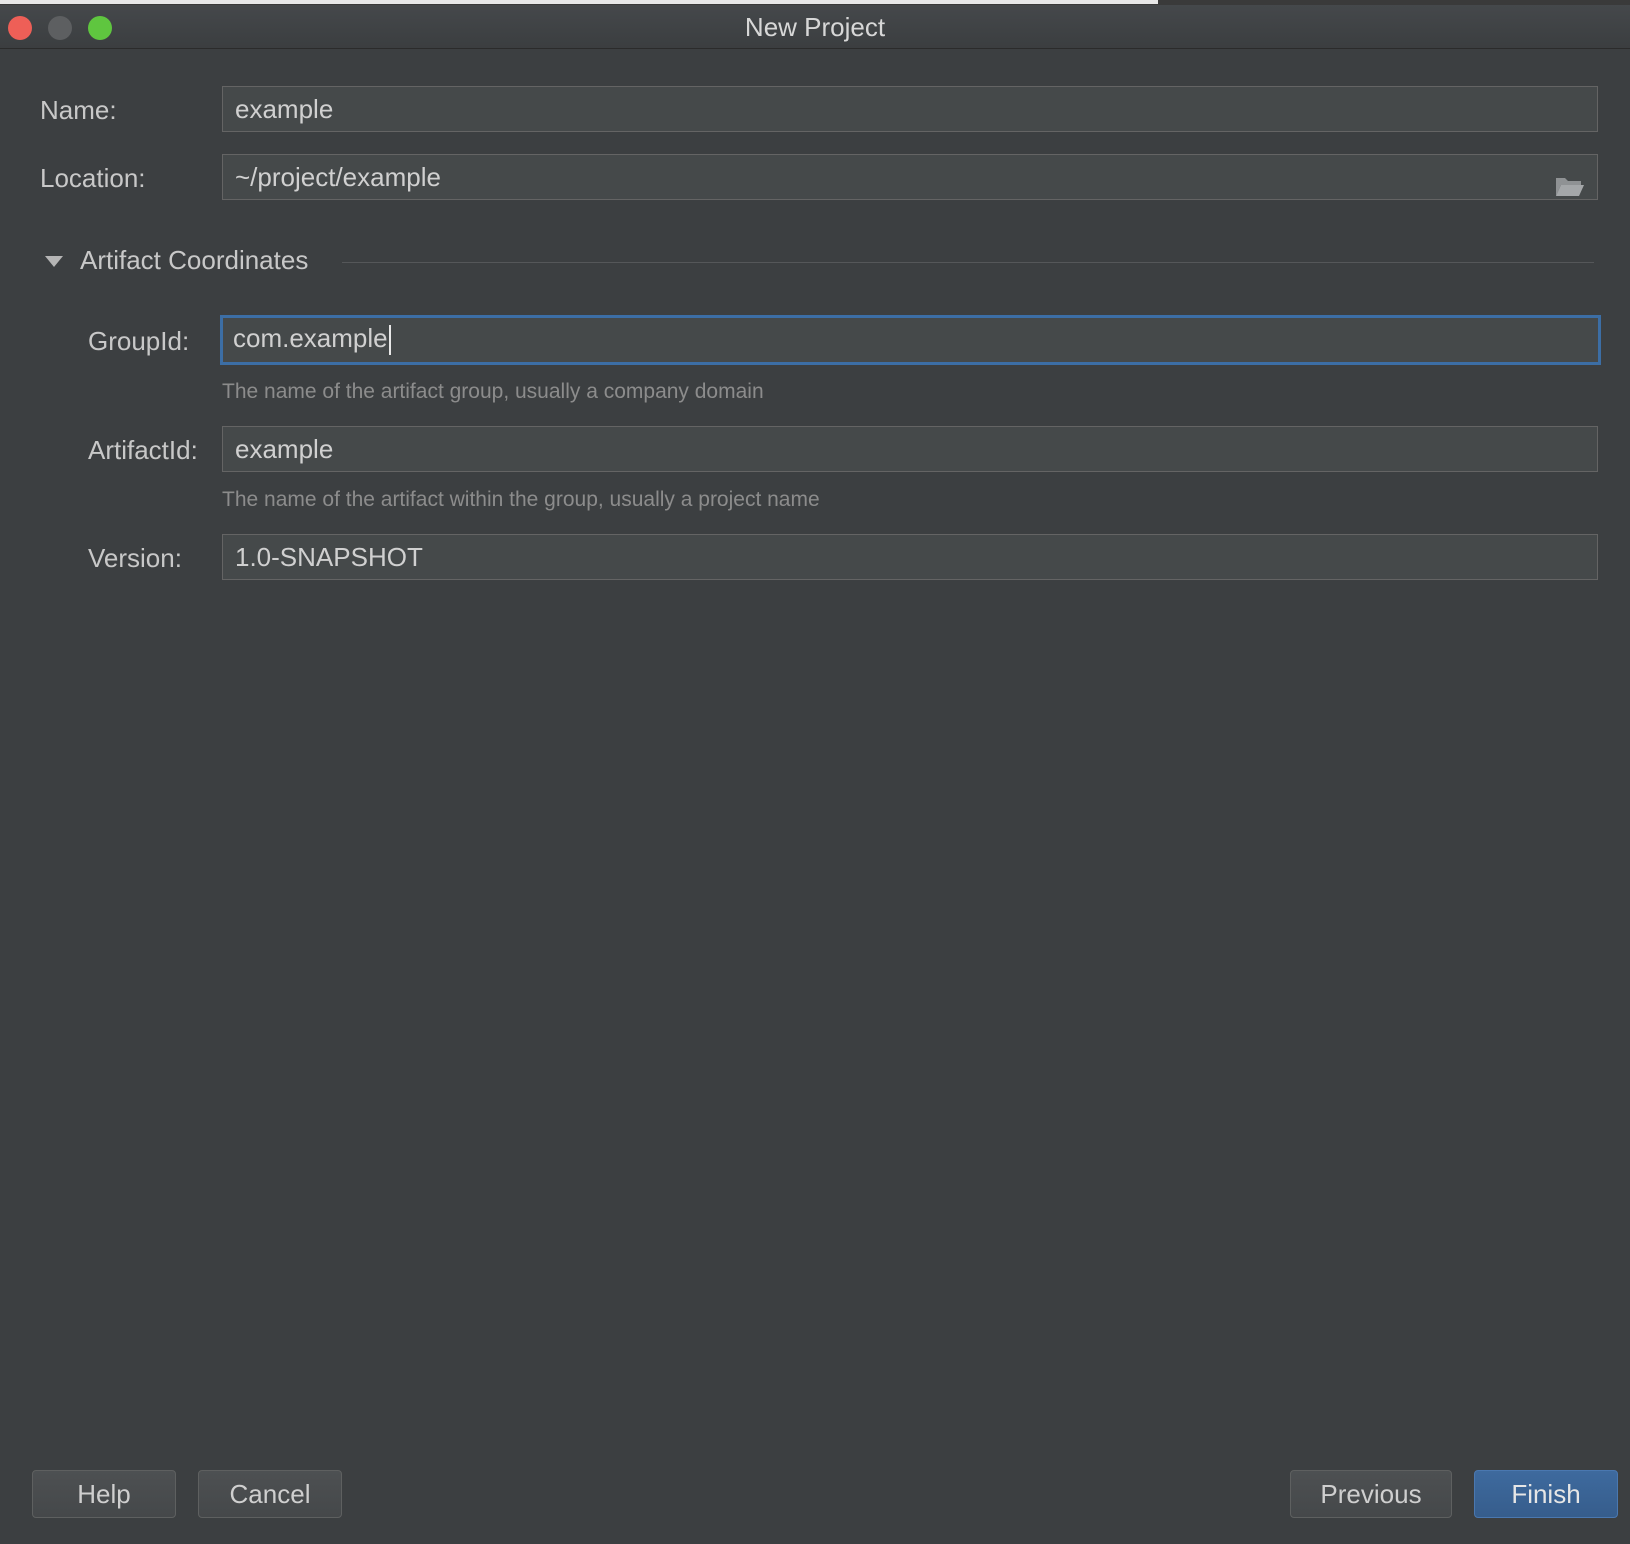 The width and height of the screenshot is (1630, 1544). Describe the element at coordinates (910, 177) in the screenshot. I see `location-field: ~/project/example` at that location.